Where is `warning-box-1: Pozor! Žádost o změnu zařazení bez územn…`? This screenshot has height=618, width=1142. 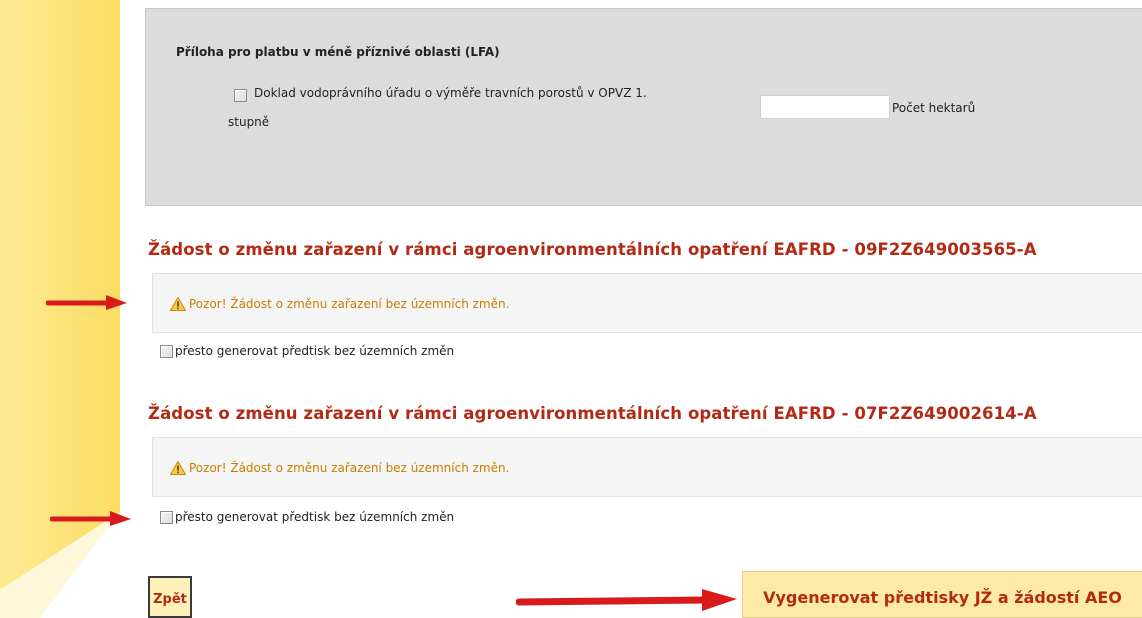 warning-box-1: Pozor! Žádost o změnu zařazení bez územn… is located at coordinates (647, 303).